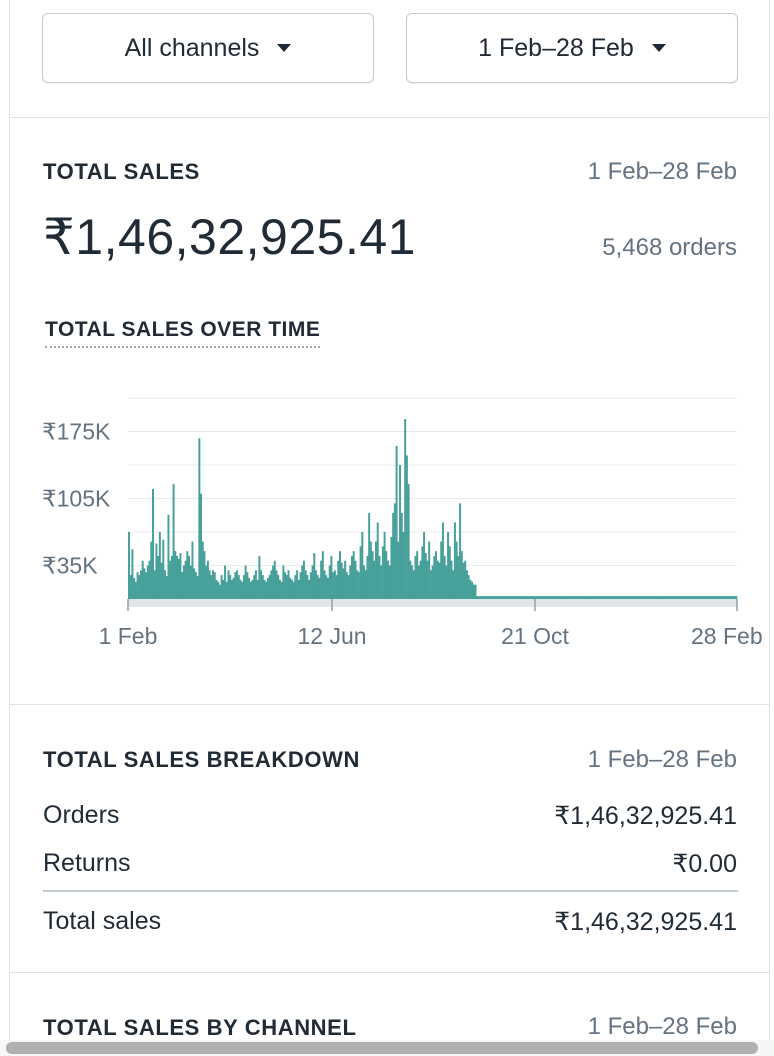 The height and width of the screenshot is (1056, 774). What do you see at coordinates (727, 636) in the screenshot?
I see `x-tick-label: 28 Feb` at bounding box center [727, 636].